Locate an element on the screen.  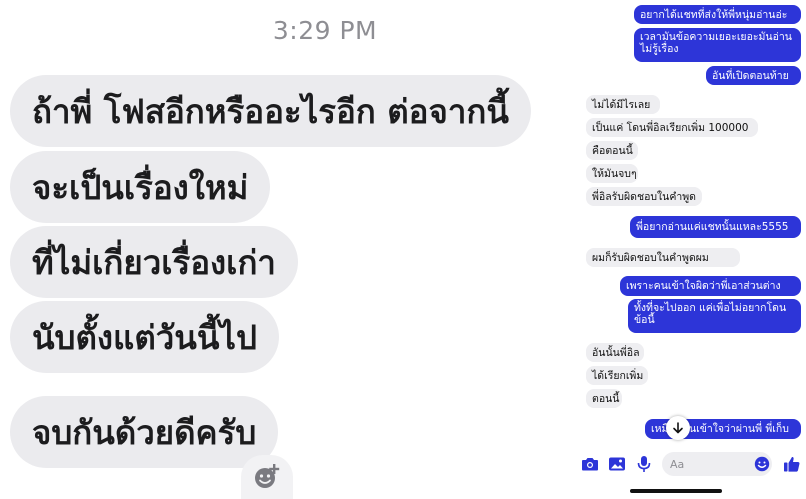
microphone-icon is located at coordinates (644, 464).